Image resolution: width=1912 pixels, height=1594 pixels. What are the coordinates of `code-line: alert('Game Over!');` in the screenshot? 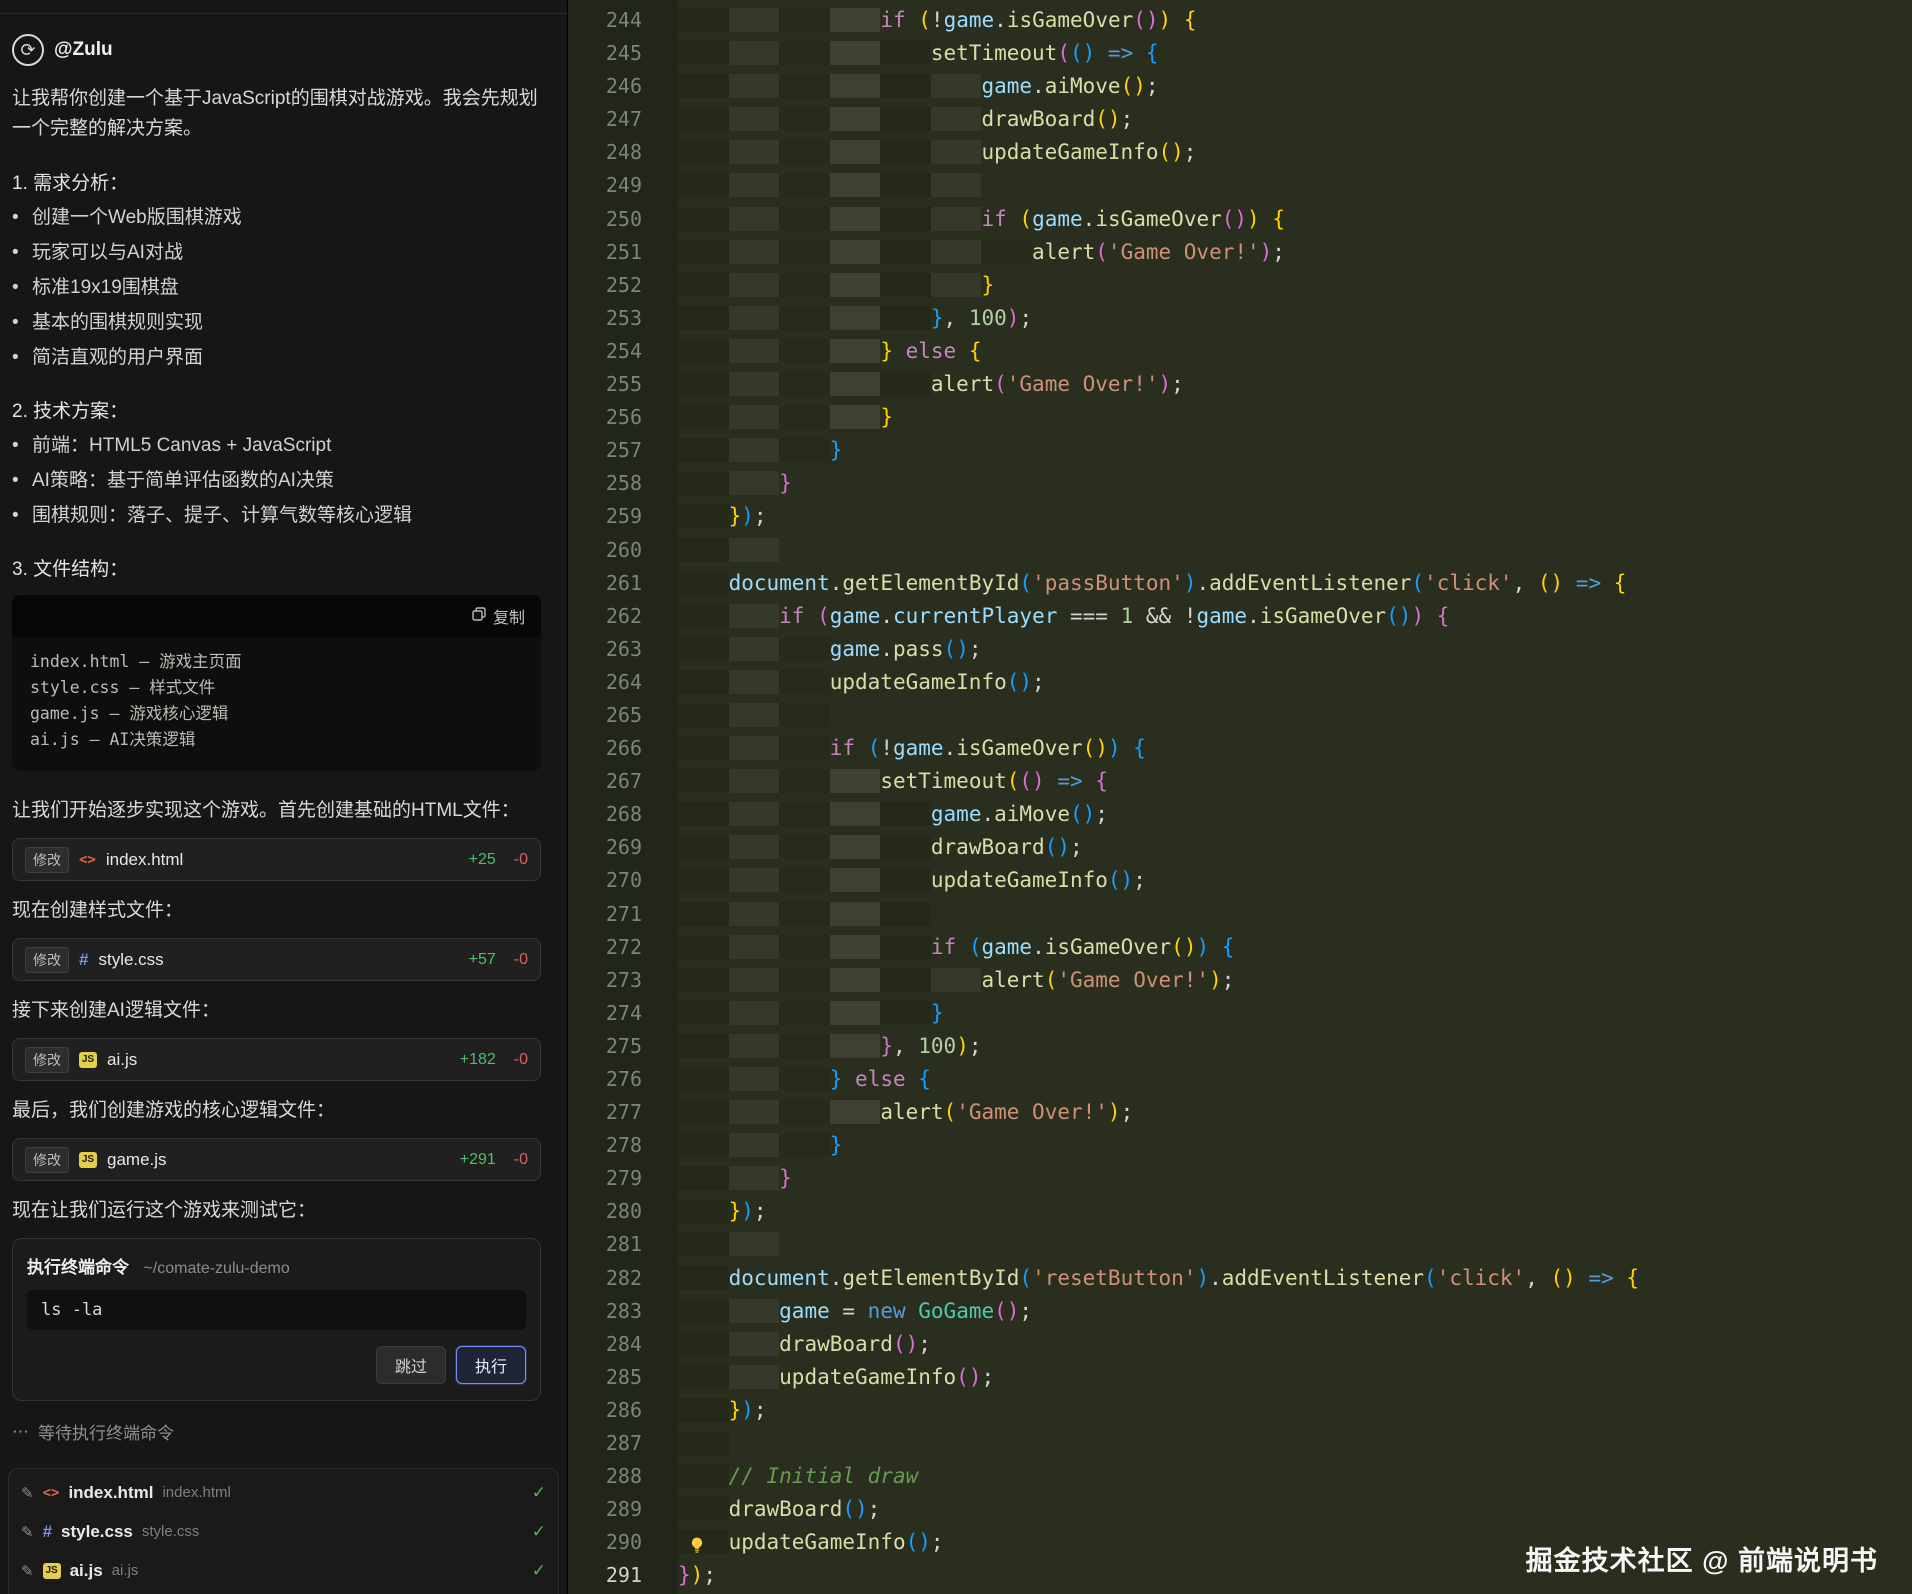 It's located at (1295, 384).